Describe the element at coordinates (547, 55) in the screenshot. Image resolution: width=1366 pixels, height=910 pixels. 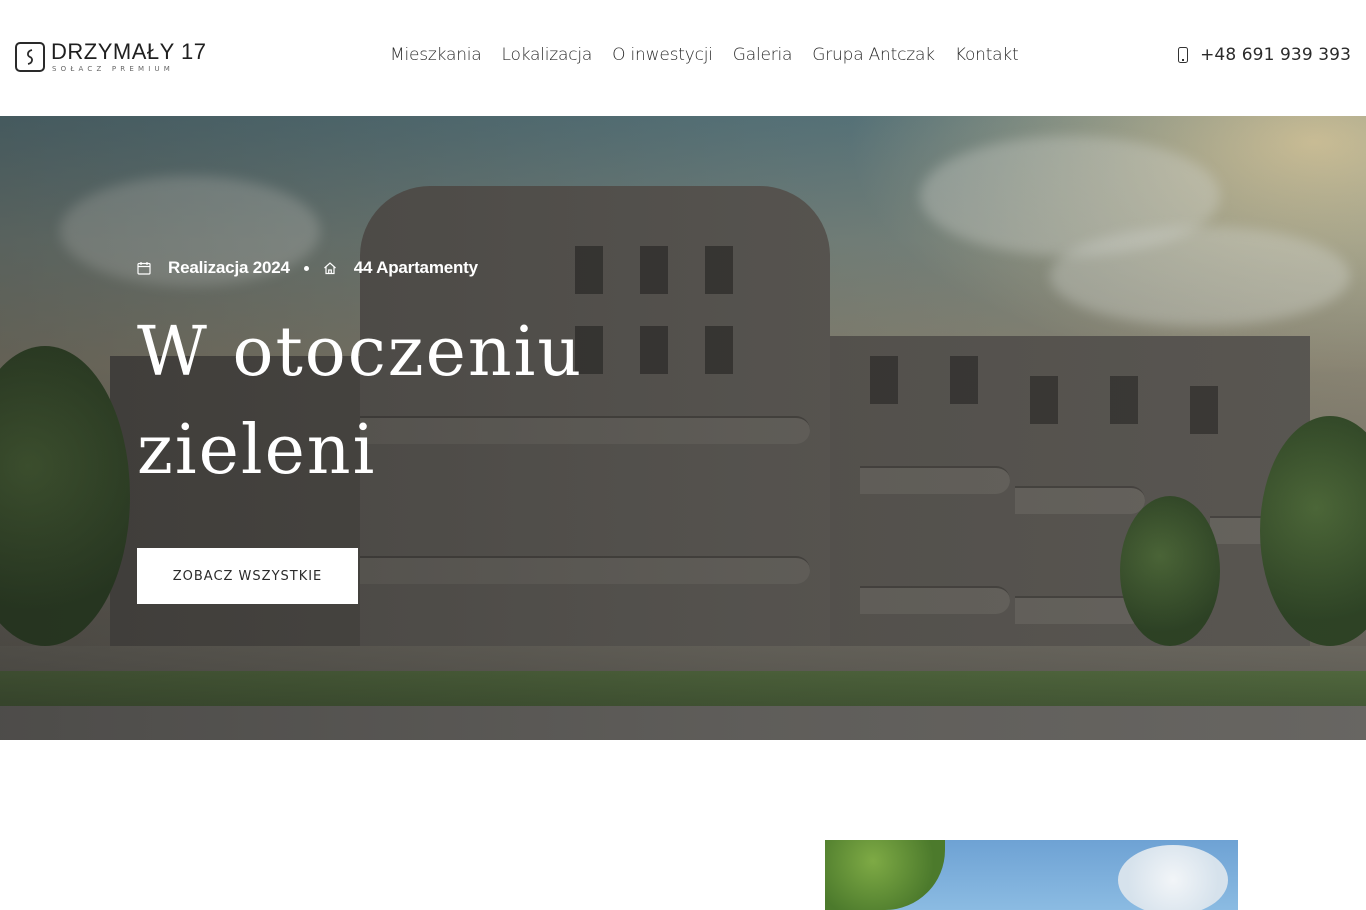
I see `nav-item-lokalizacja: Lokalizacja` at that location.